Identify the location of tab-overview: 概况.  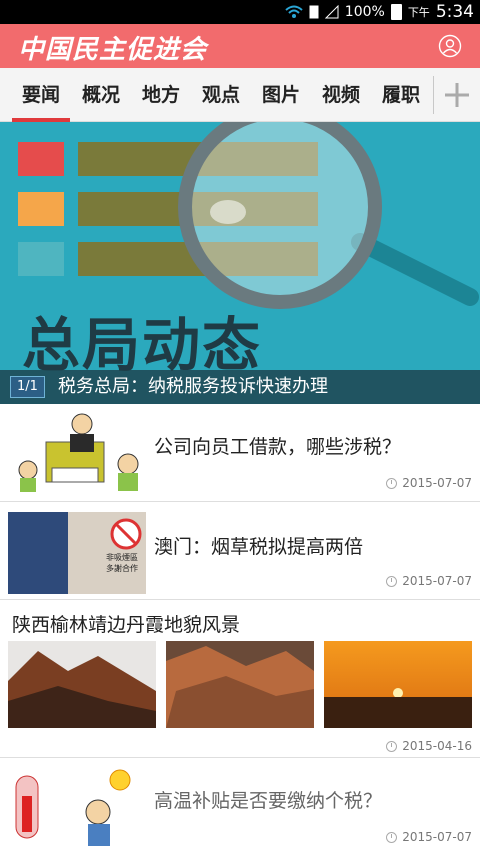
(101, 95).